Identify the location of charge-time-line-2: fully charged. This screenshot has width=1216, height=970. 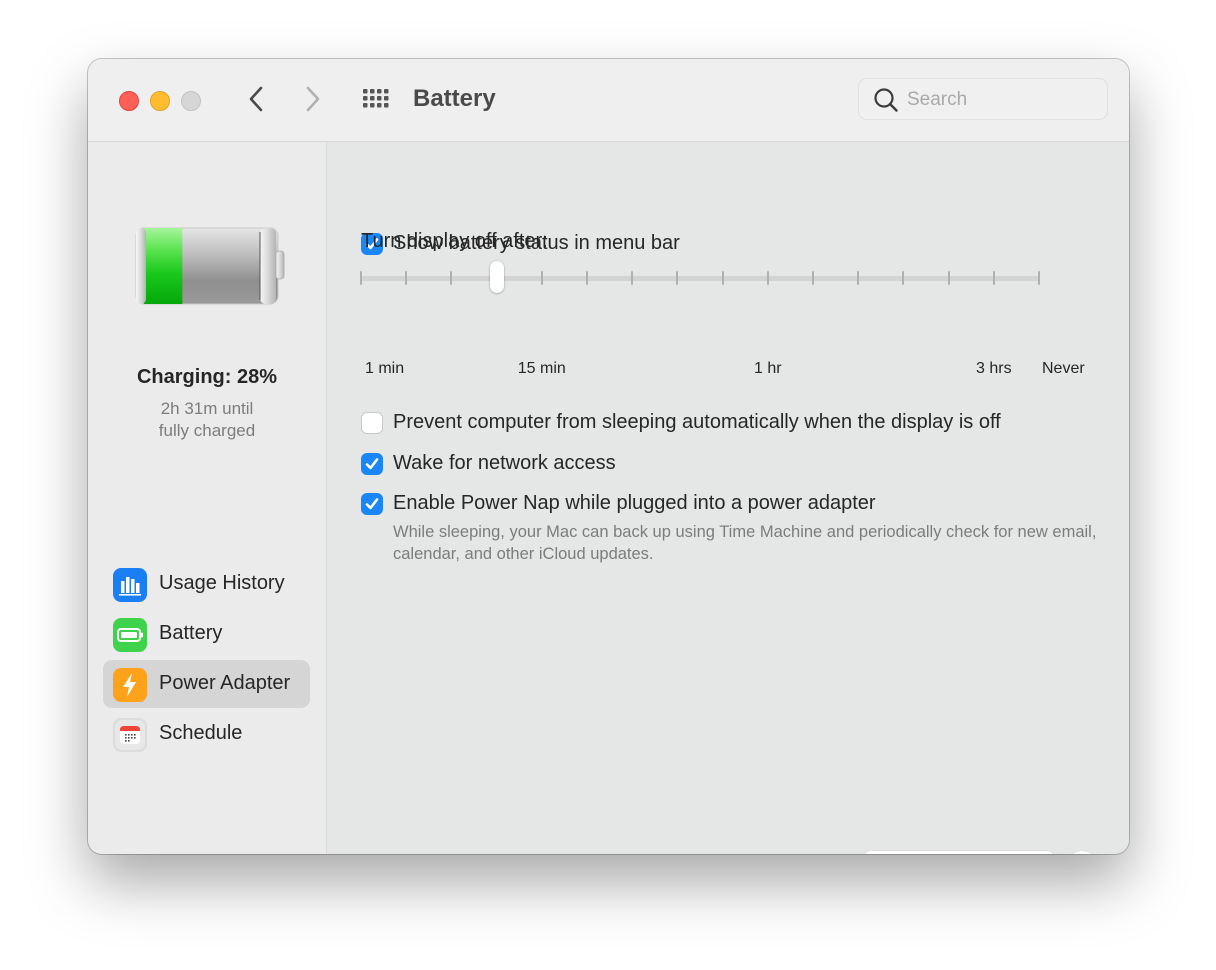
(207, 430).